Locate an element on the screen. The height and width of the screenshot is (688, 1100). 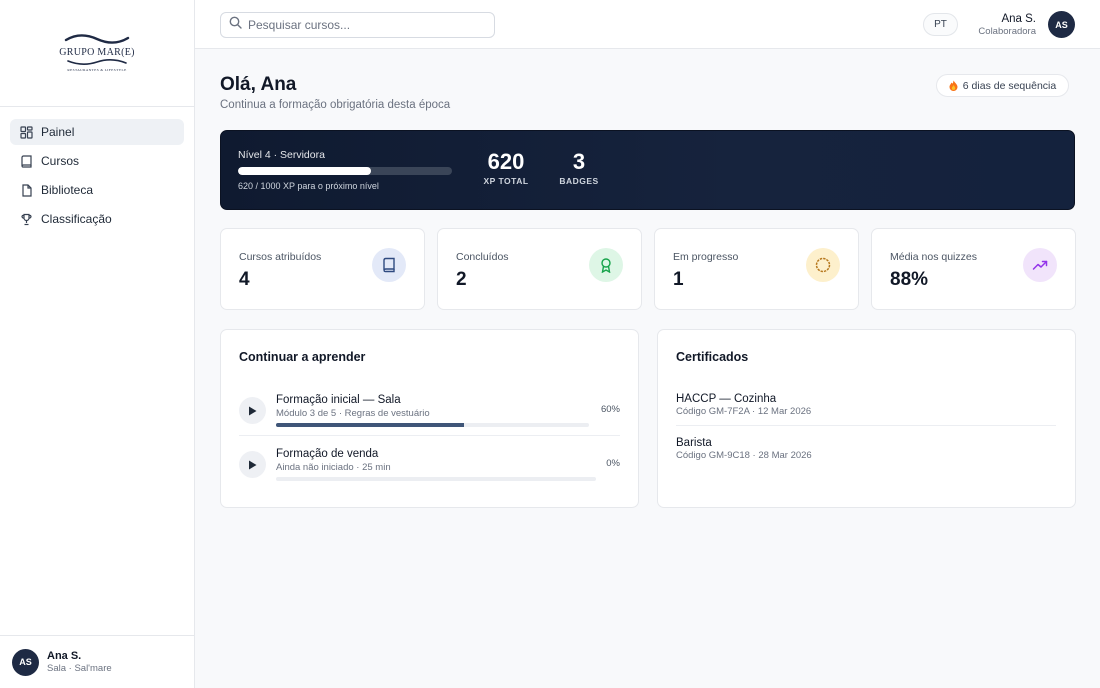
user-role: Colaboradora is located at coordinates (1007, 31).